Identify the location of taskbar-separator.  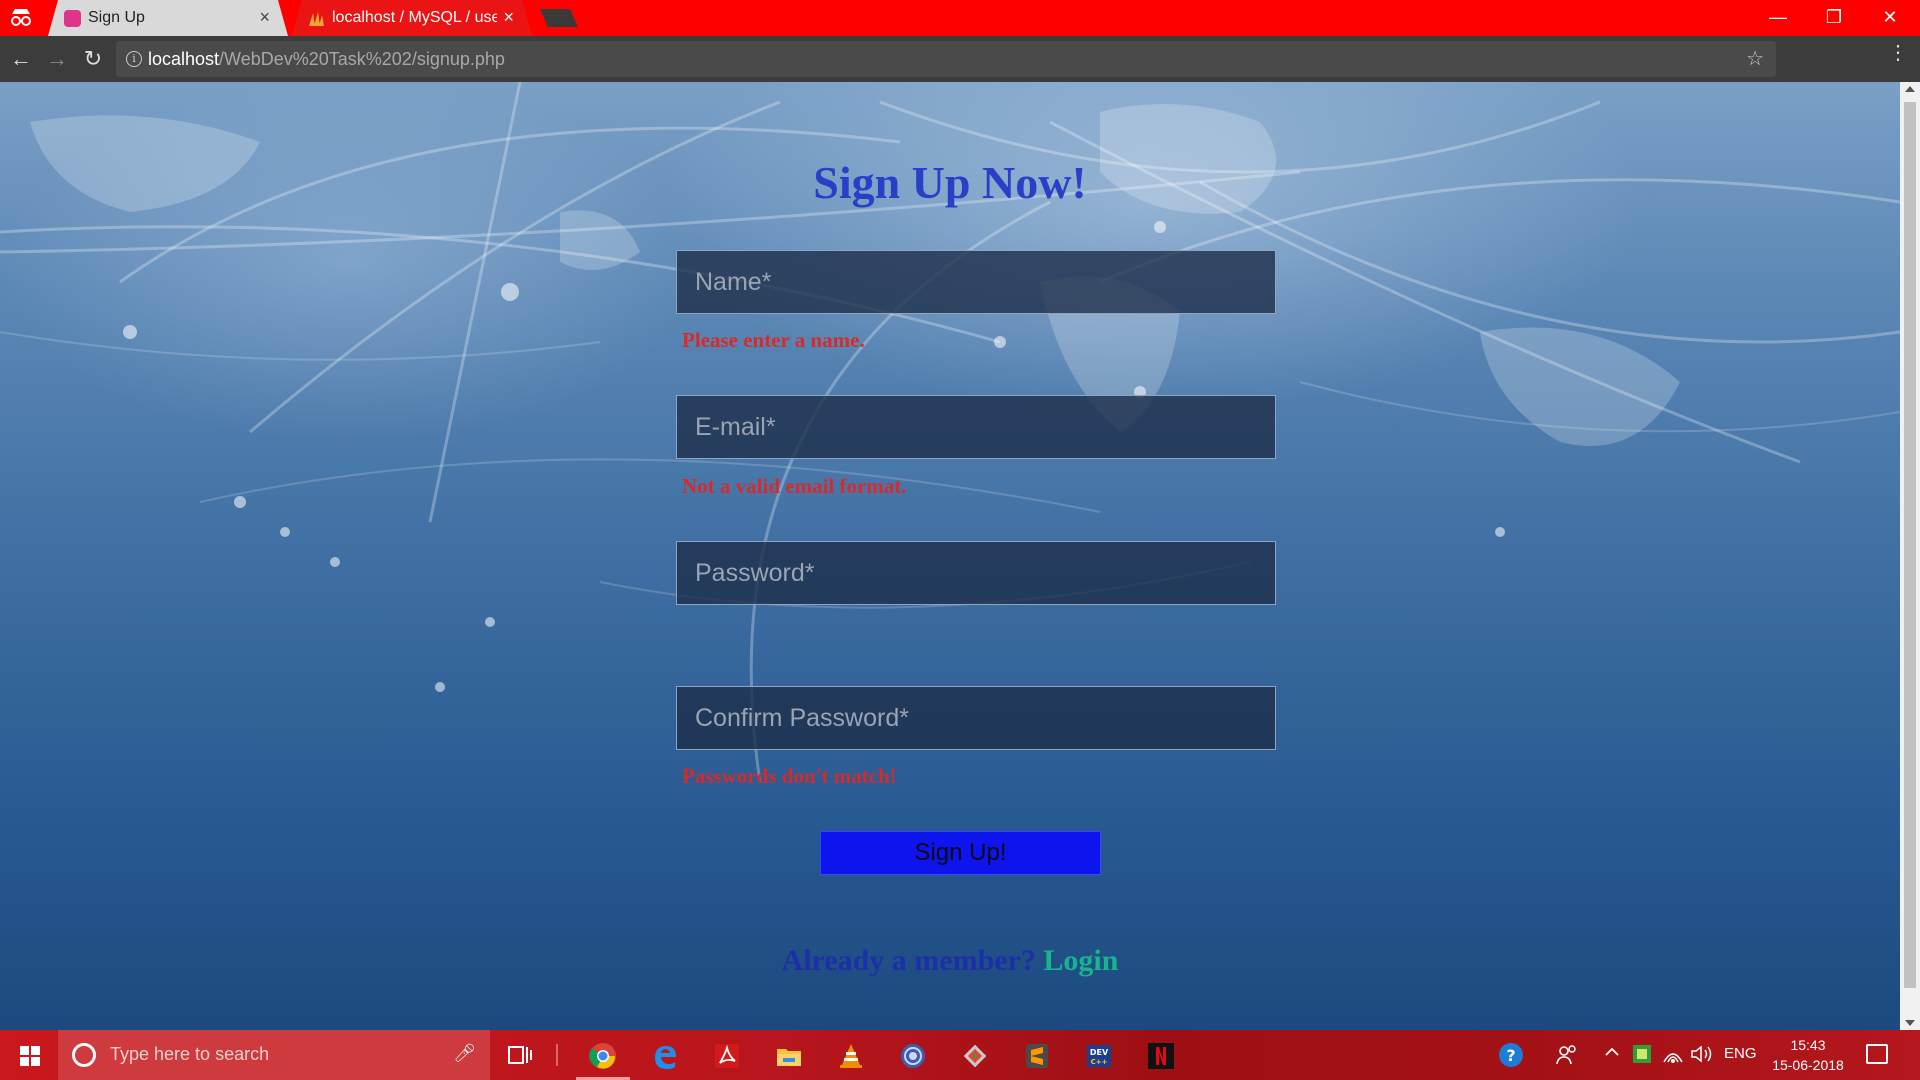
(557, 1055).